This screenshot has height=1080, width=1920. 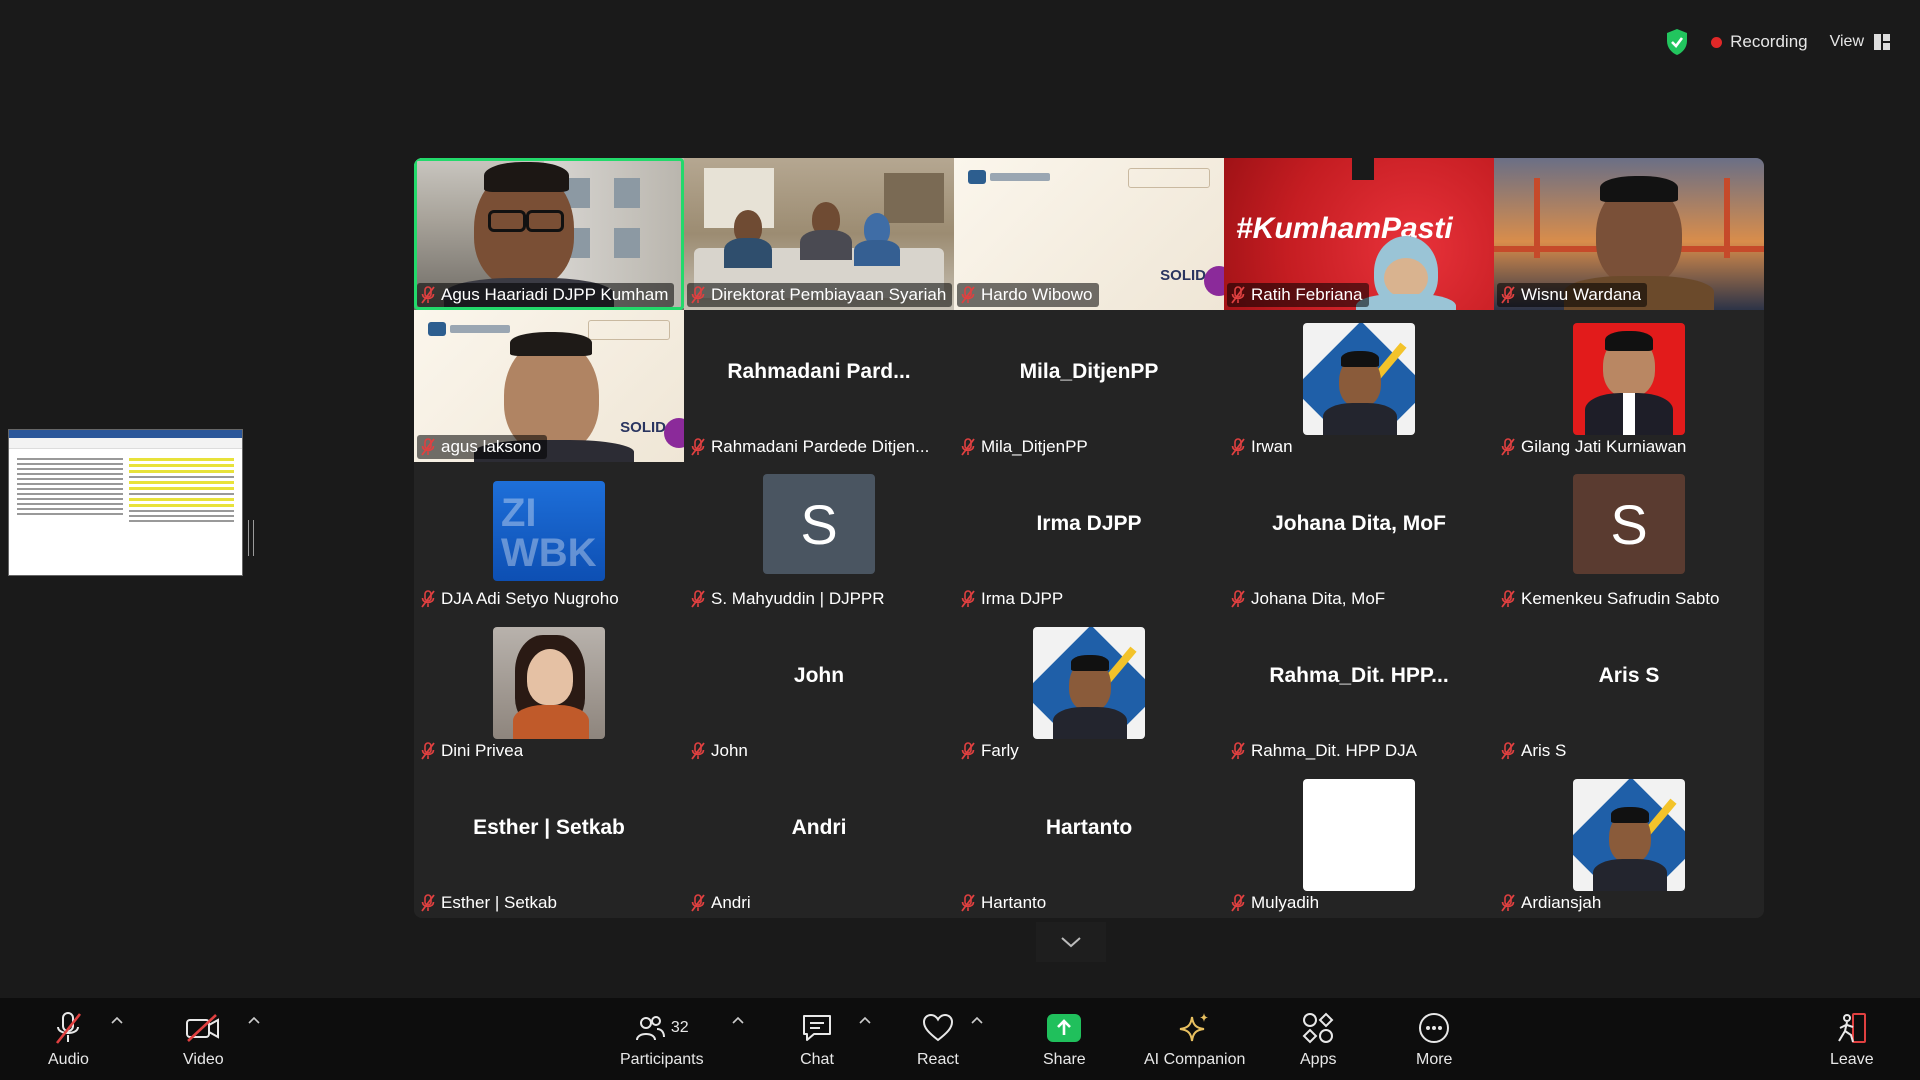 What do you see at coordinates (549, 690) in the screenshot?
I see `participant-tile: Dini Privea` at bounding box center [549, 690].